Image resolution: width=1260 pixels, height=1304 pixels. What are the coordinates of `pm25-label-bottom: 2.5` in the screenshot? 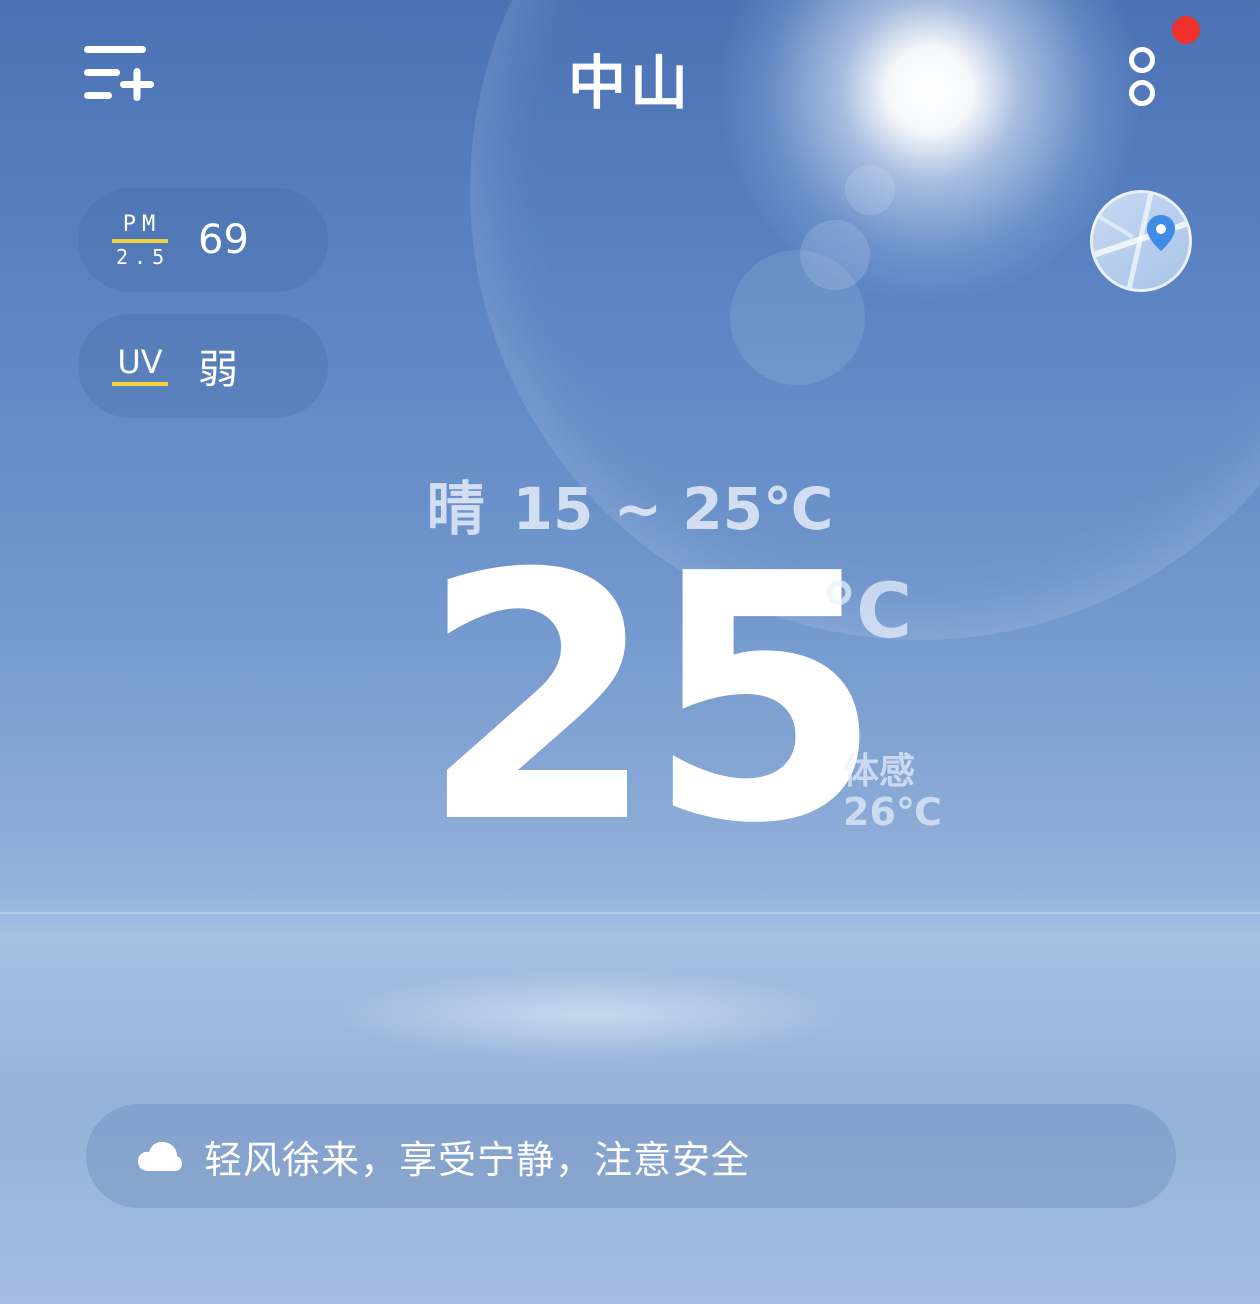 It's located at (143, 256).